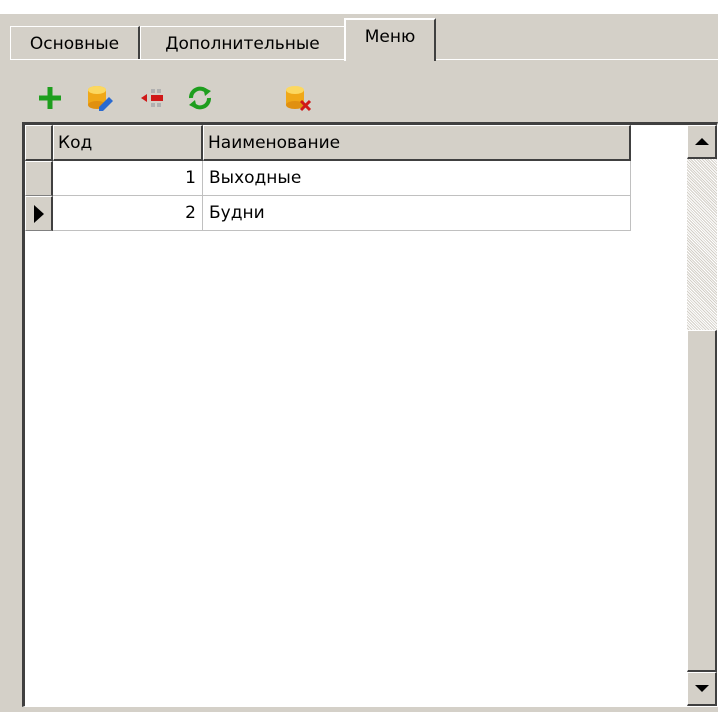 Image resolution: width=722 pixels, height=712 pixels. I want to click on arrow-down-icon, so click(701, 688).